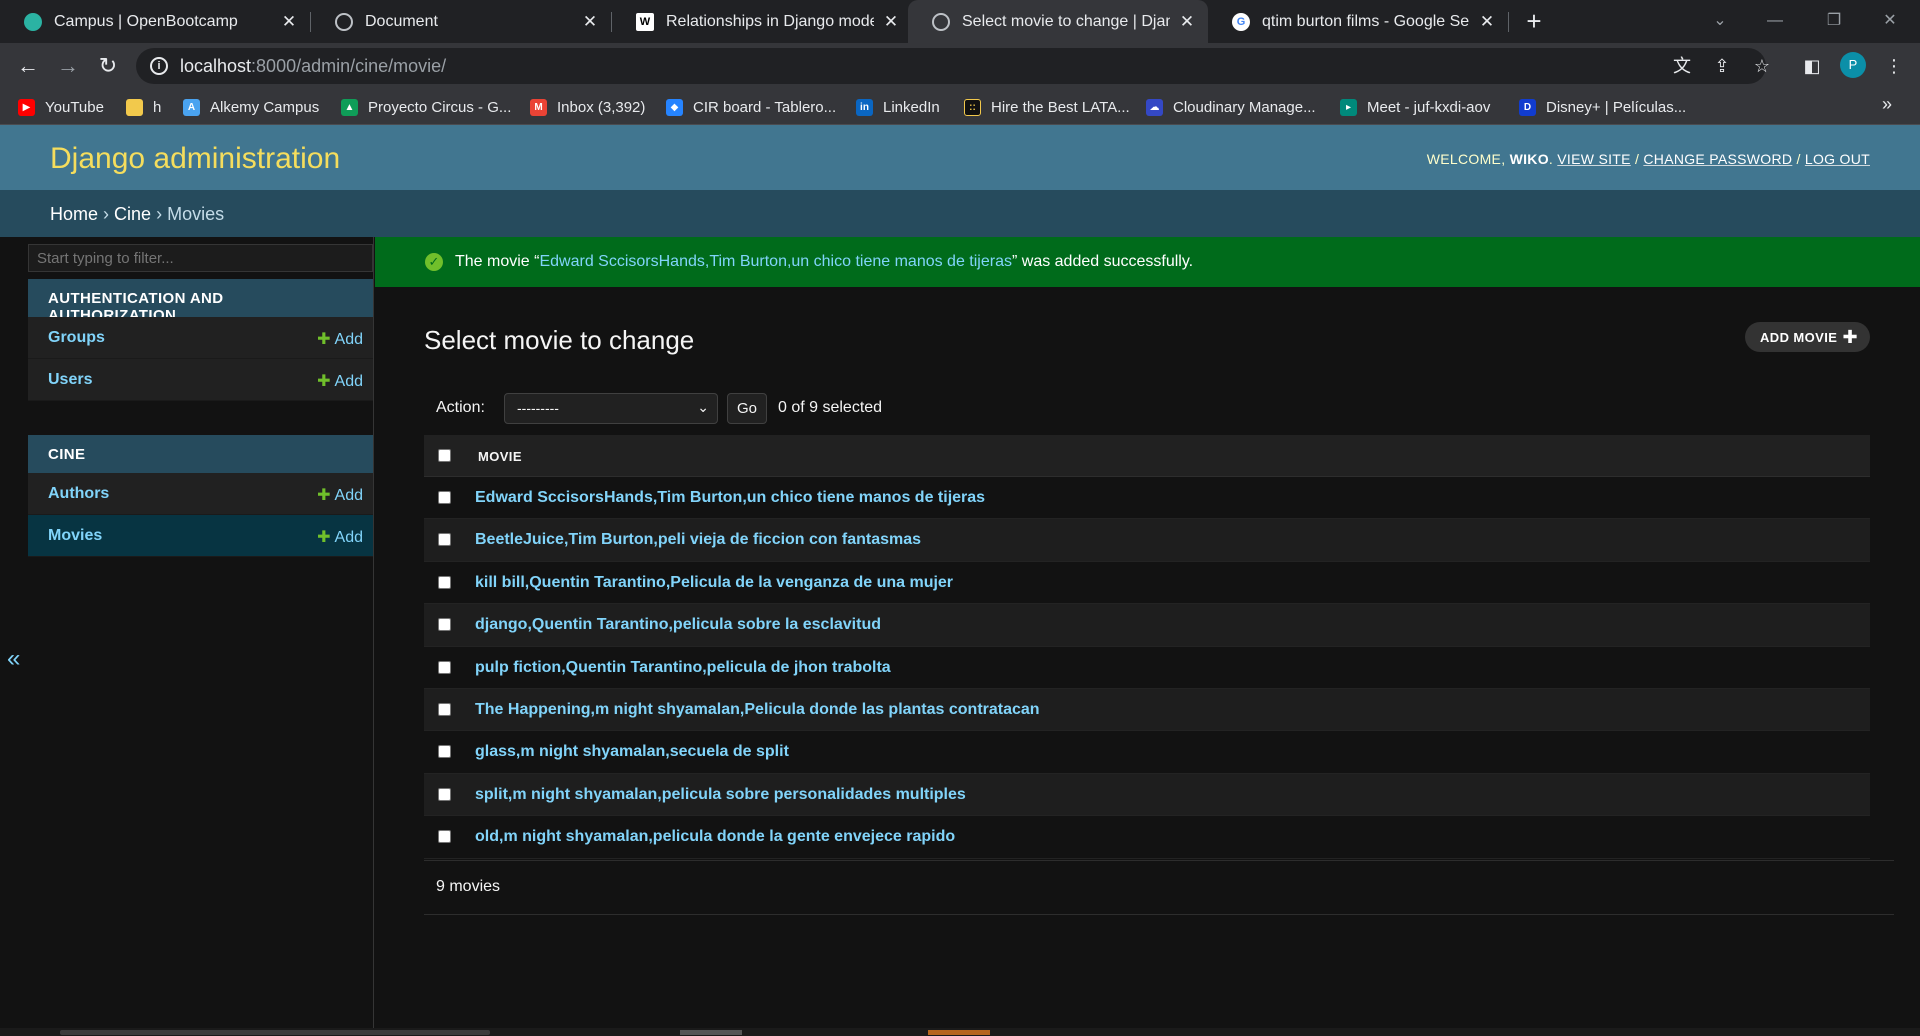 Image resolution: width=1920 pixels, height=1036 pixels. I want to click on sidebar-link-users: Users, so click(70, 380).